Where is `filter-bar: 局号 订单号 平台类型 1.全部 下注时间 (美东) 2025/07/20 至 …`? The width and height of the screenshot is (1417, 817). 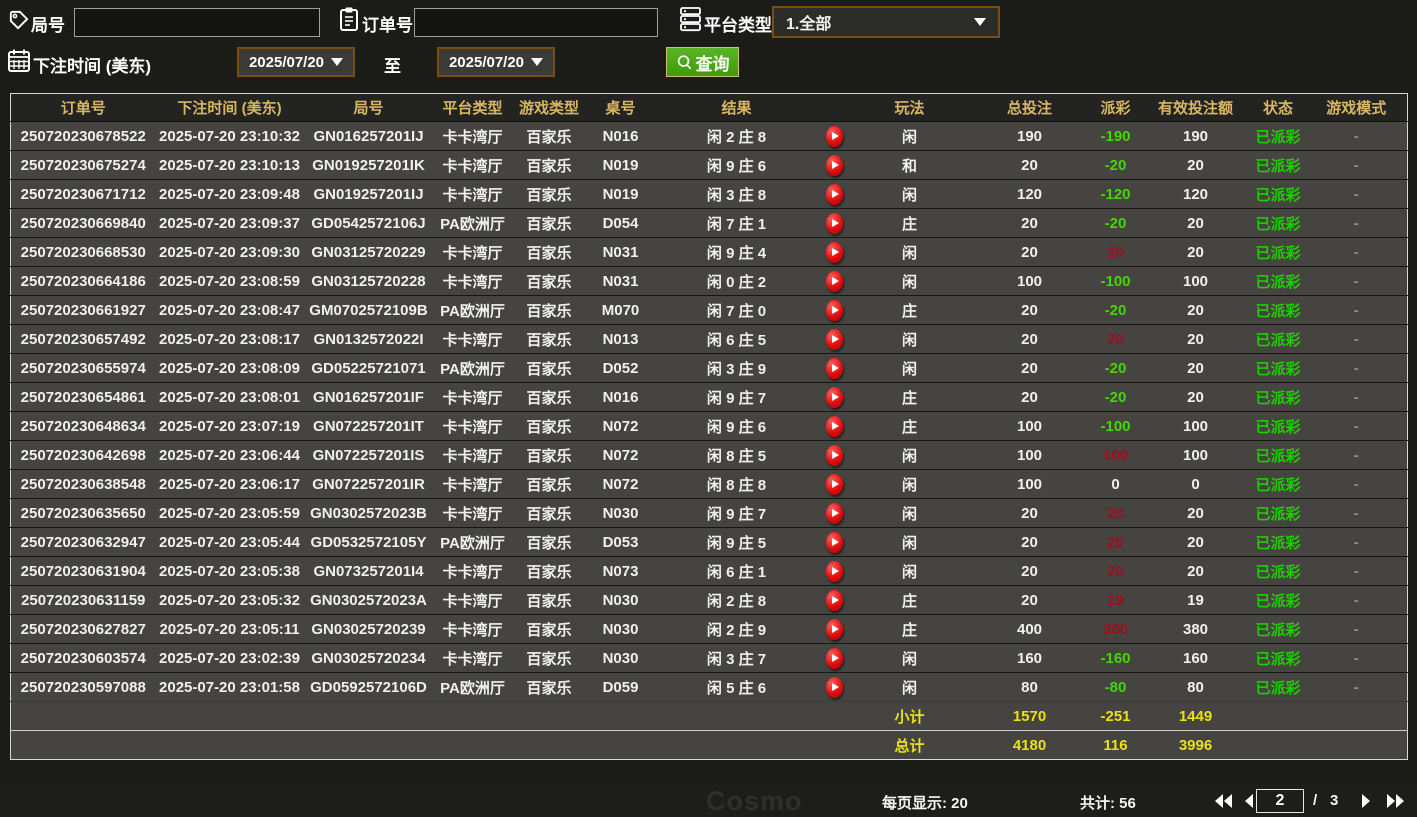
filter-bar: 局号 订单号 平台类型 1.全部 下注时间 (美东) 2025/07/20 至 … is located at coordinates (708, 46).